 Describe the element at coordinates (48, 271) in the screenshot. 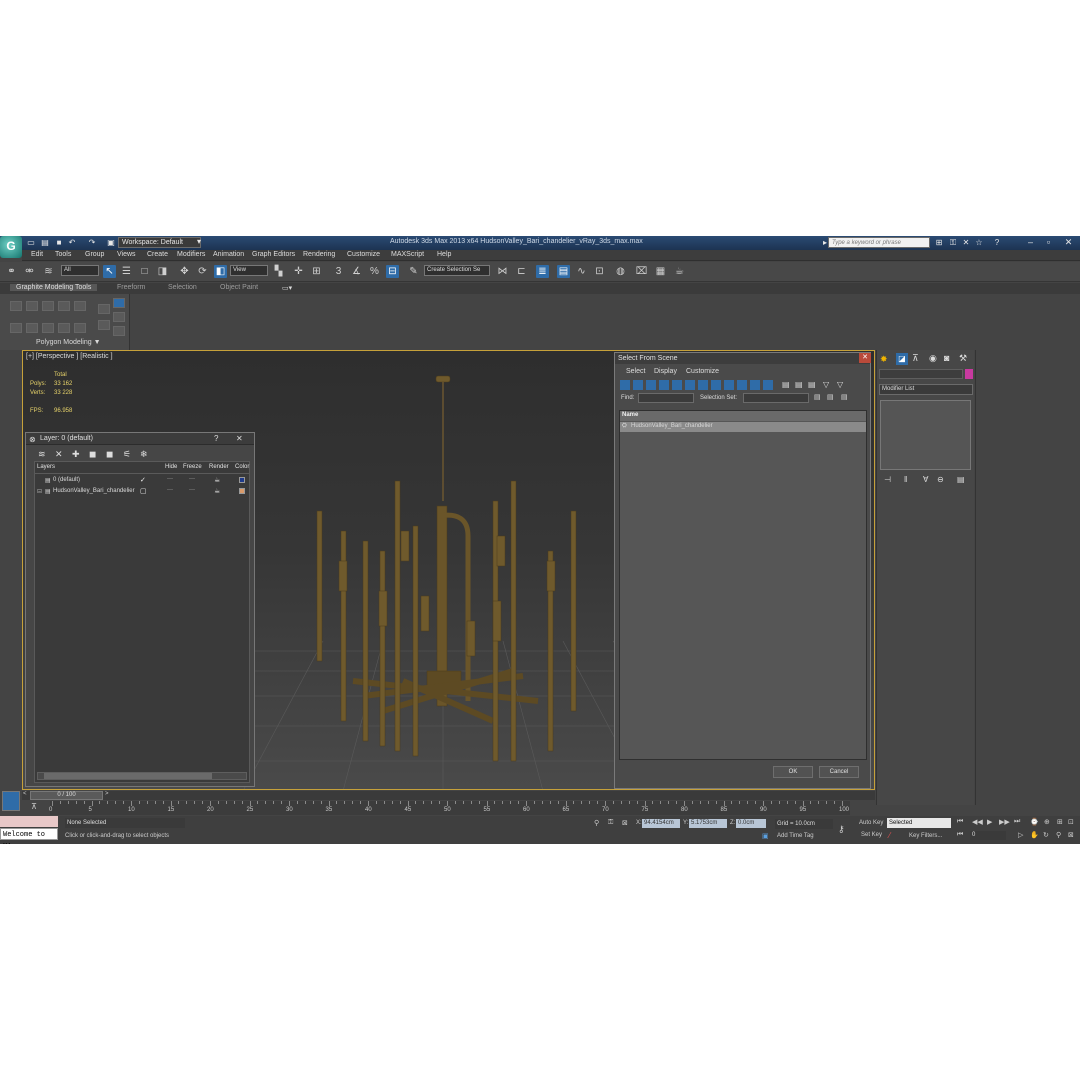

I see `bind-spacewarp-icon: ≋` at that location.